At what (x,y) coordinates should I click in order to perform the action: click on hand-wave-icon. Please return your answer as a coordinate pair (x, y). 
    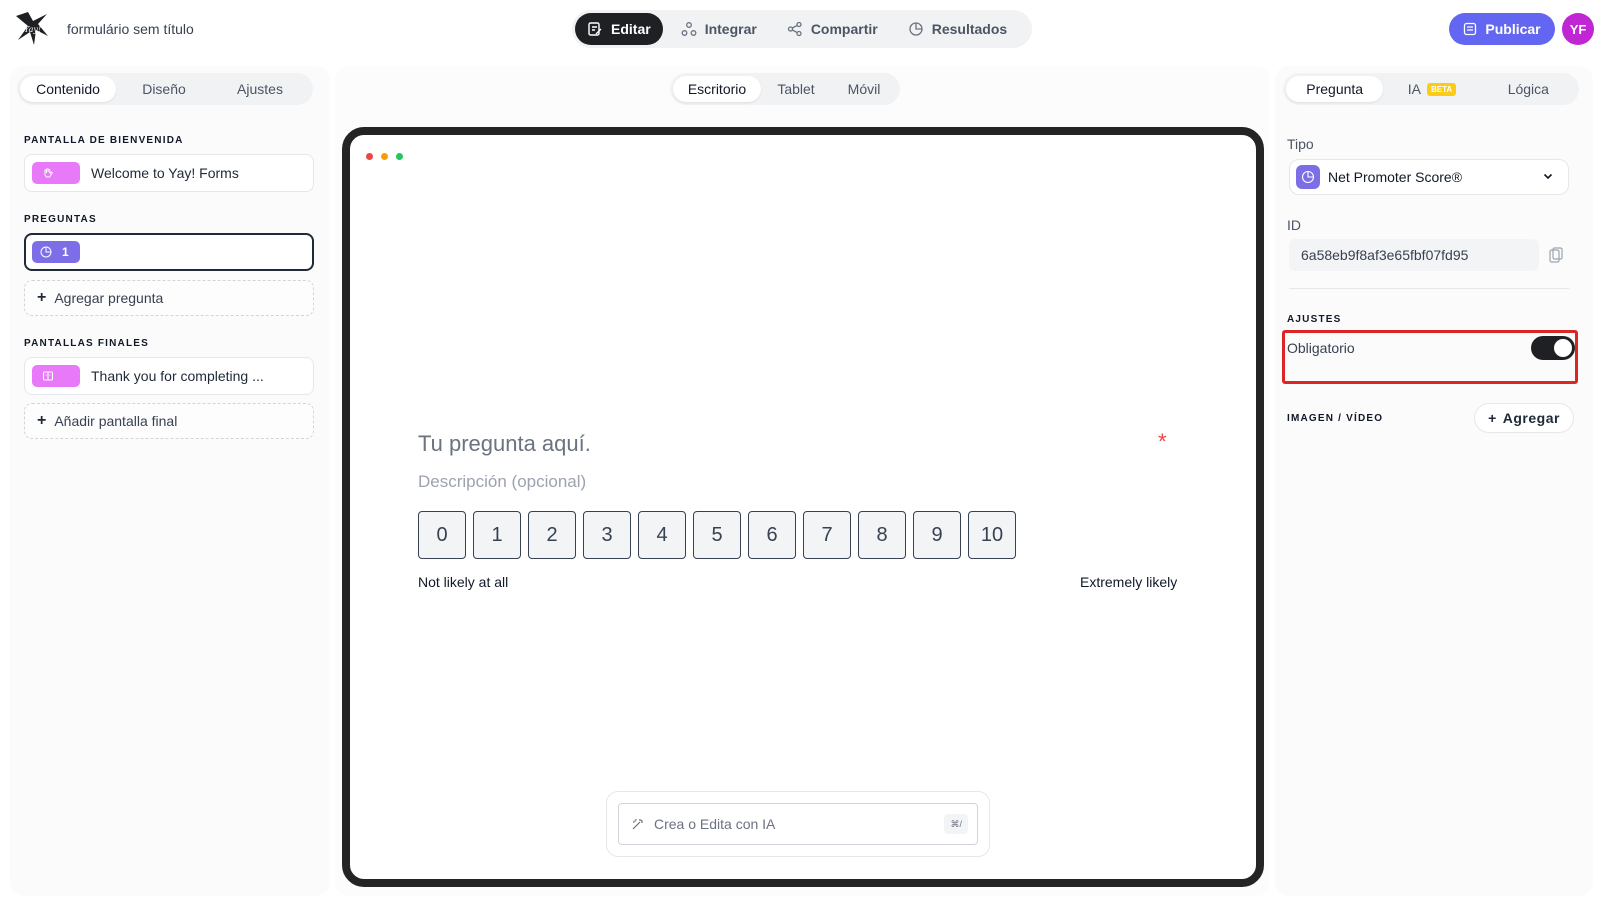
    Looking at the image, I should click on (48, 173).